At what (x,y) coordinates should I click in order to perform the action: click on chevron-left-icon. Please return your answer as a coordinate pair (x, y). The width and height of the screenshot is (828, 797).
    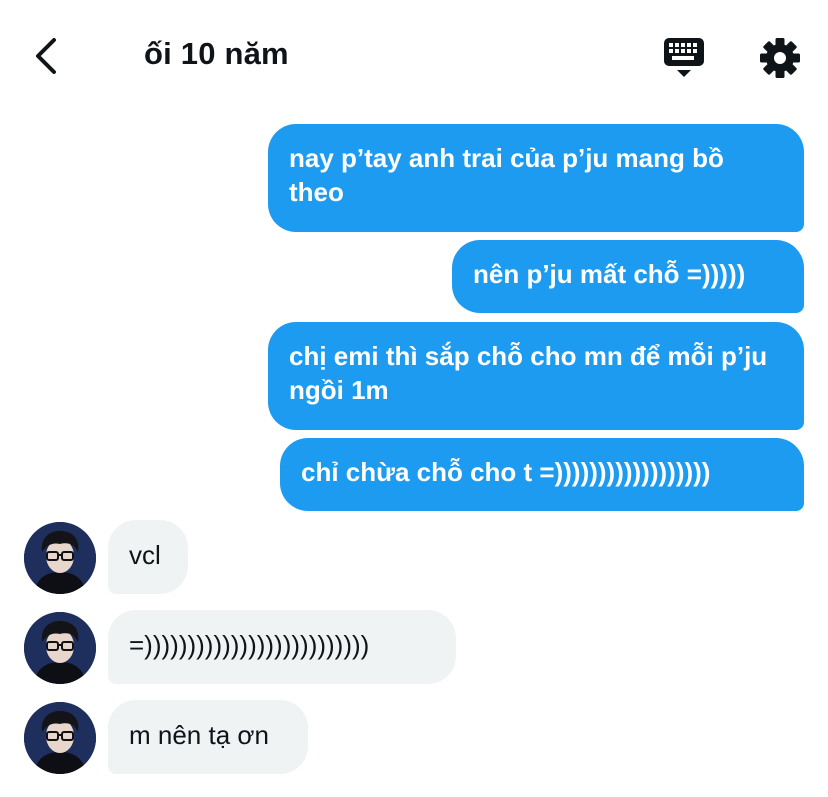
    Looking at the image, I should click on (46, 56).